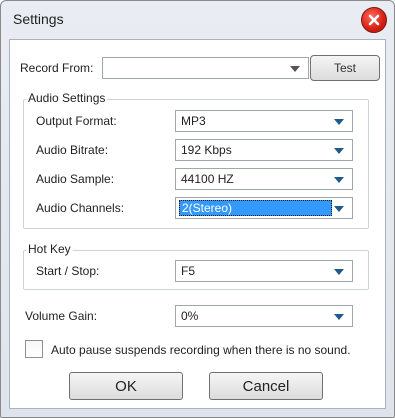 This screenshot has height=418, width=395. I want to click on volume-gain-dropdown: 0%, so click(264, 316).